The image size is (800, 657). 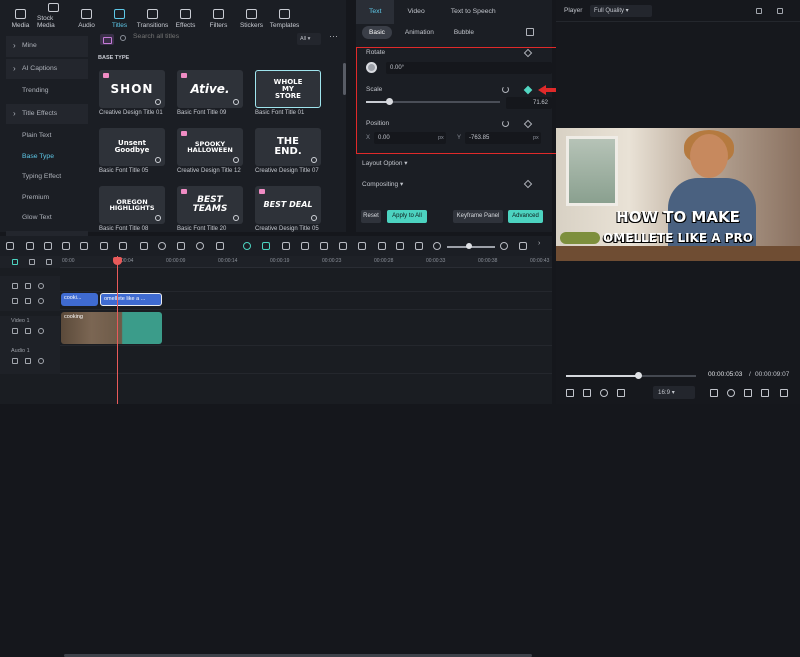 I want to click on redo-icon, so click(x=48, y=246).